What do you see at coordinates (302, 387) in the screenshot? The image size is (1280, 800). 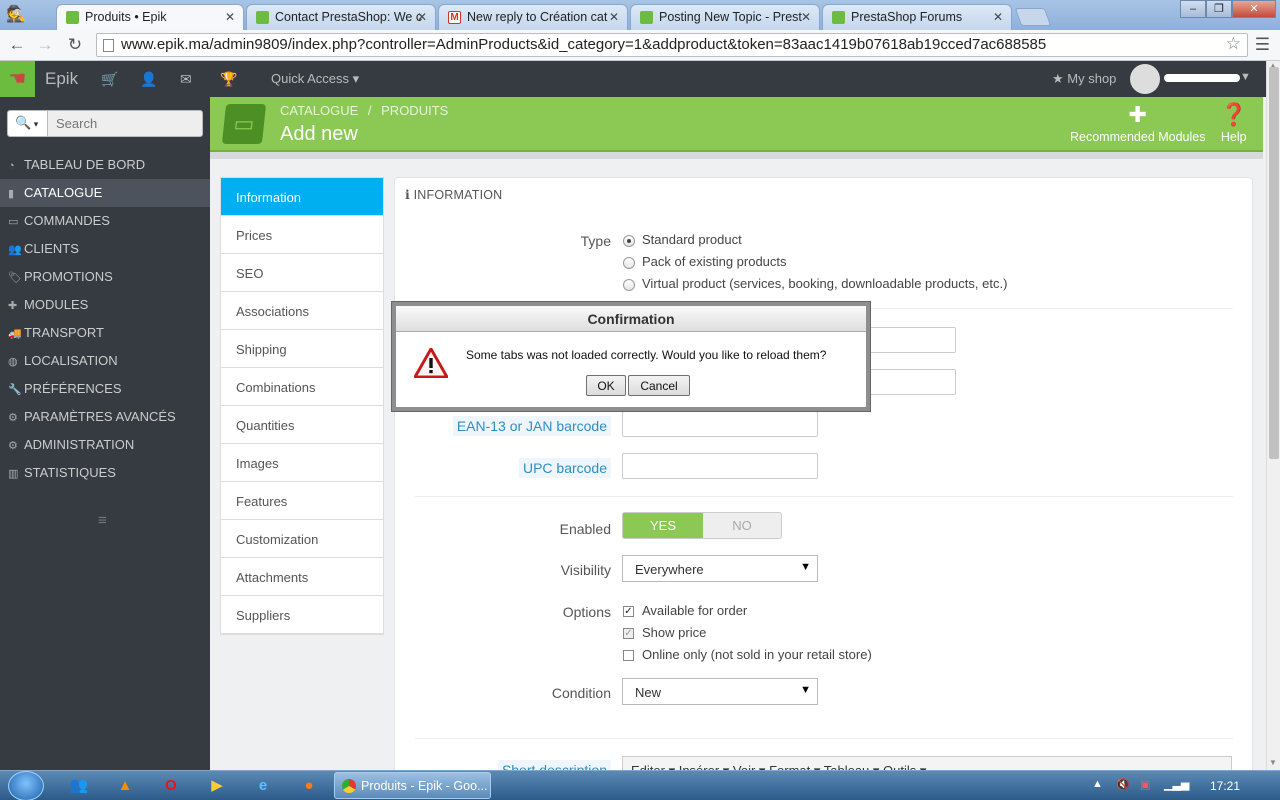 I see `tab-combinations: Combinations` at bounding box center [302, 387].